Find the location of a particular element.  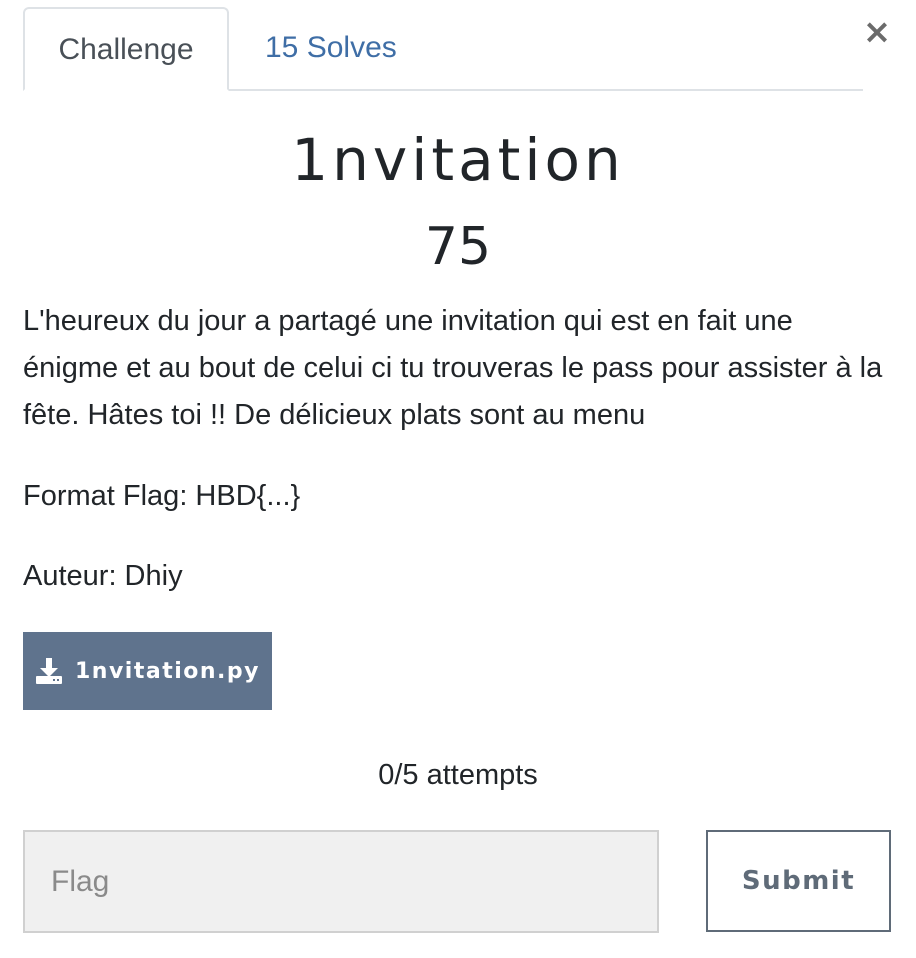

attempts-counter: 0/5 attempts is located at coordinates (458, 775).